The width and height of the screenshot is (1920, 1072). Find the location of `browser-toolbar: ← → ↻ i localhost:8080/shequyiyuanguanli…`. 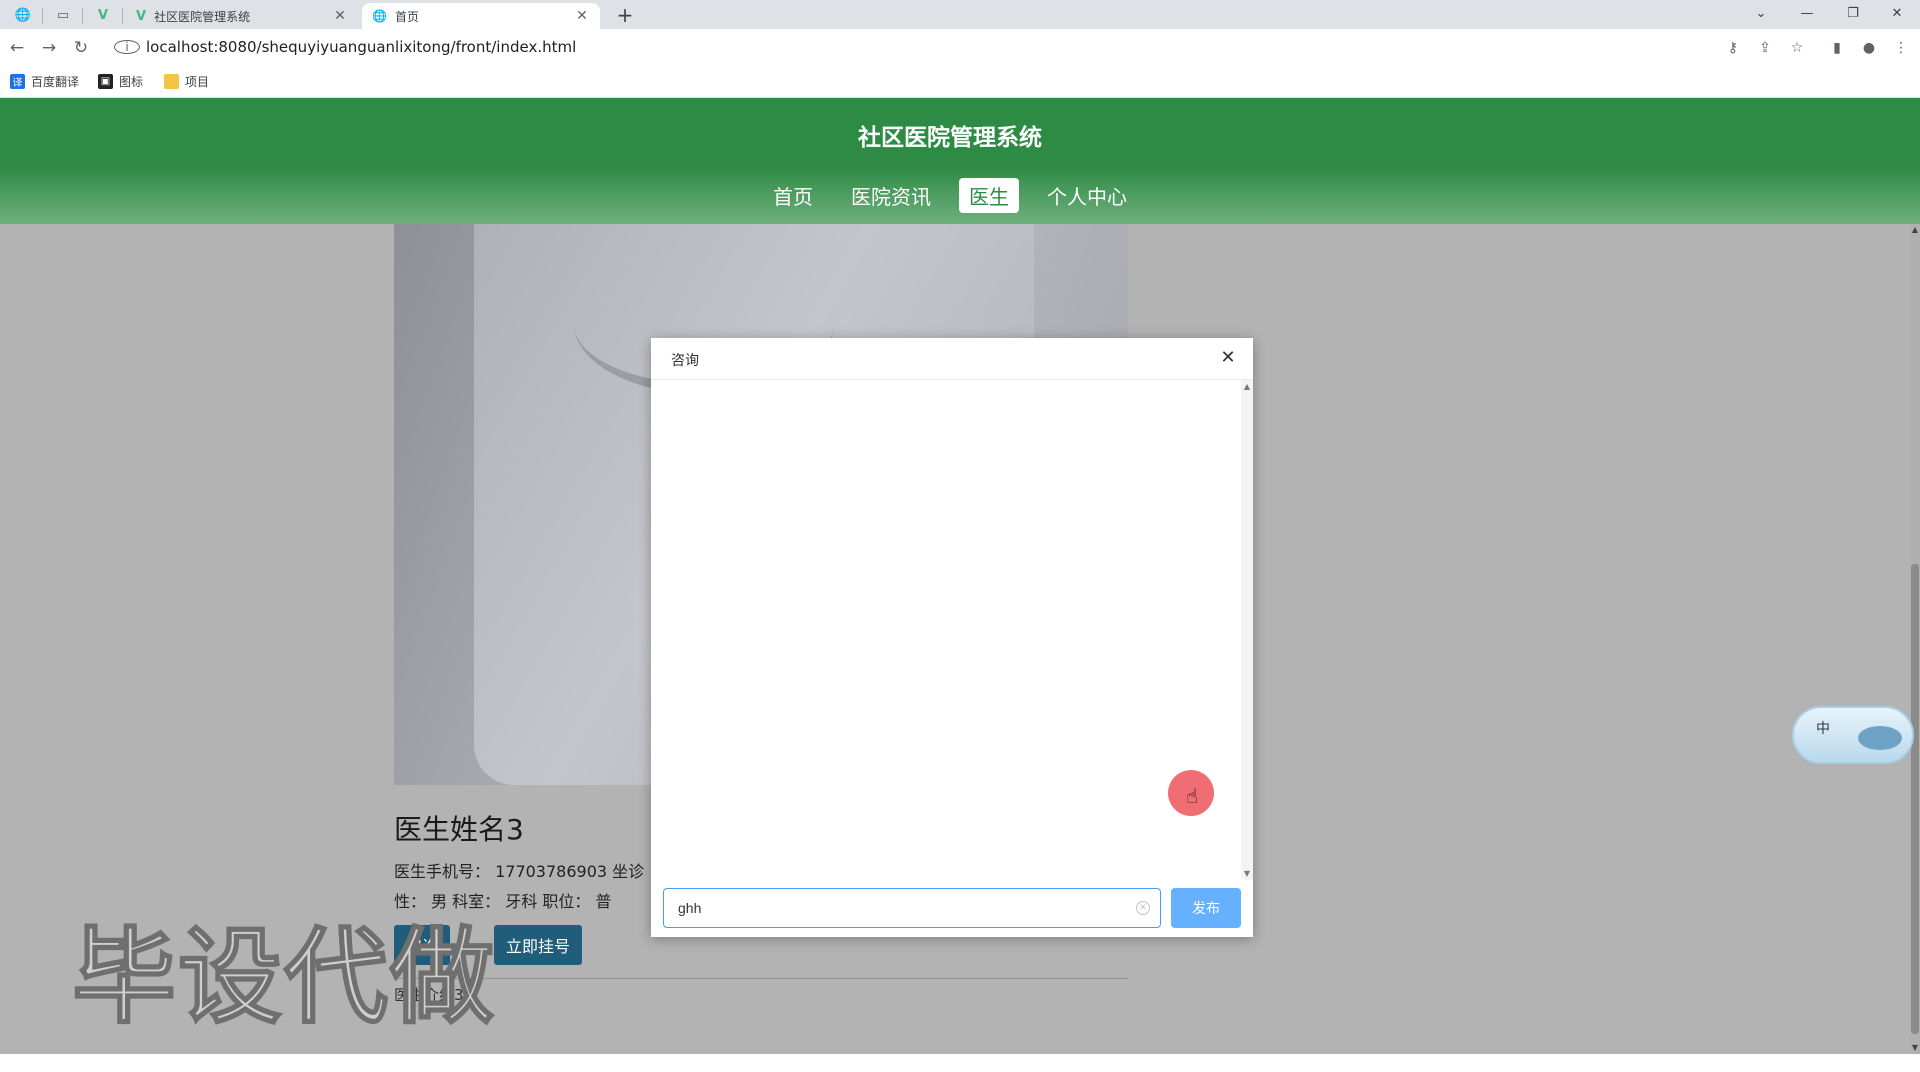

browser-toolbar: ← → ↻ i localhost:8080/shequyiyuanguanli… is located at coordinates (960, 47).